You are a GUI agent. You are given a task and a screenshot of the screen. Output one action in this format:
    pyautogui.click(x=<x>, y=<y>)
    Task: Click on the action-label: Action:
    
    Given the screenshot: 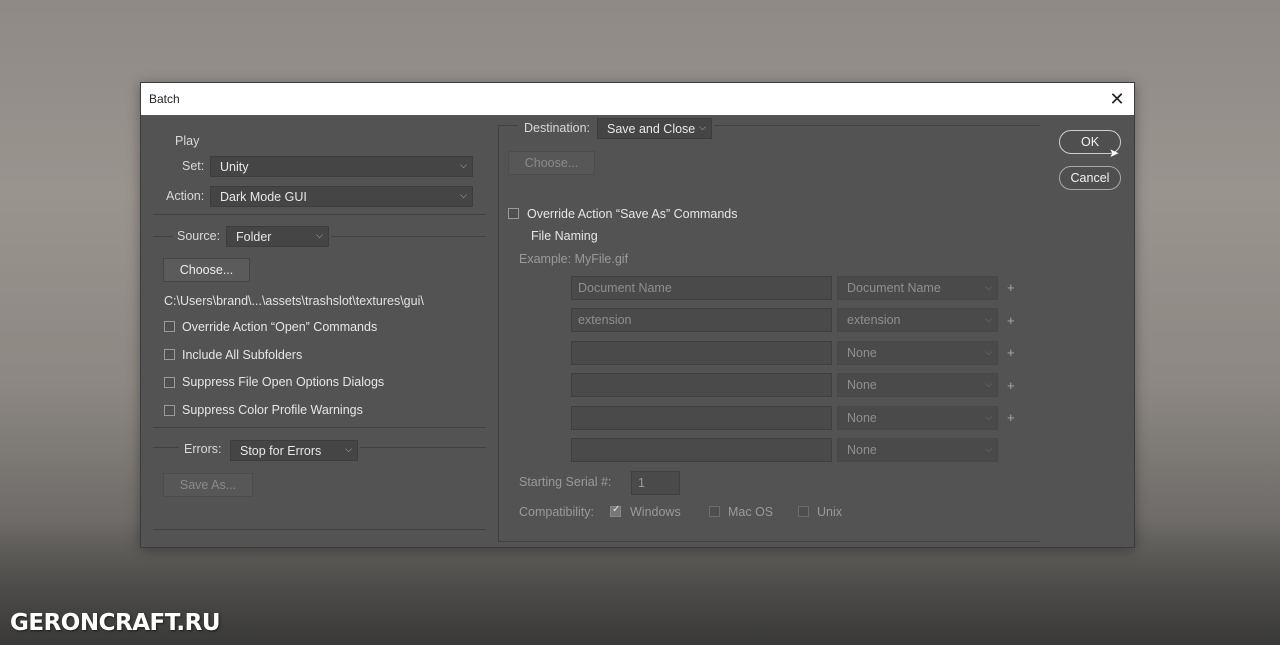 What is the action you would take?
    pyautogui.click(x=185, y=196)
    